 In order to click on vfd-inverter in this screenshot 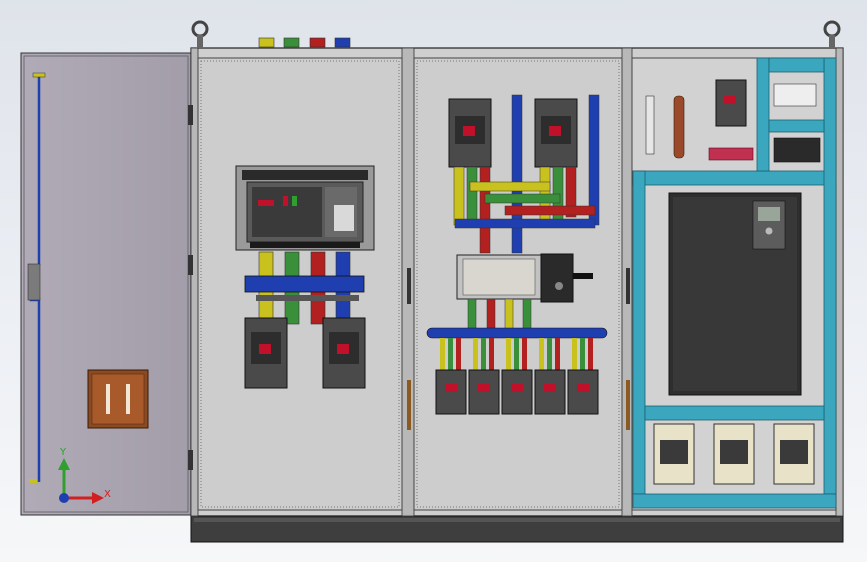, I will do `click(735, 294)`.